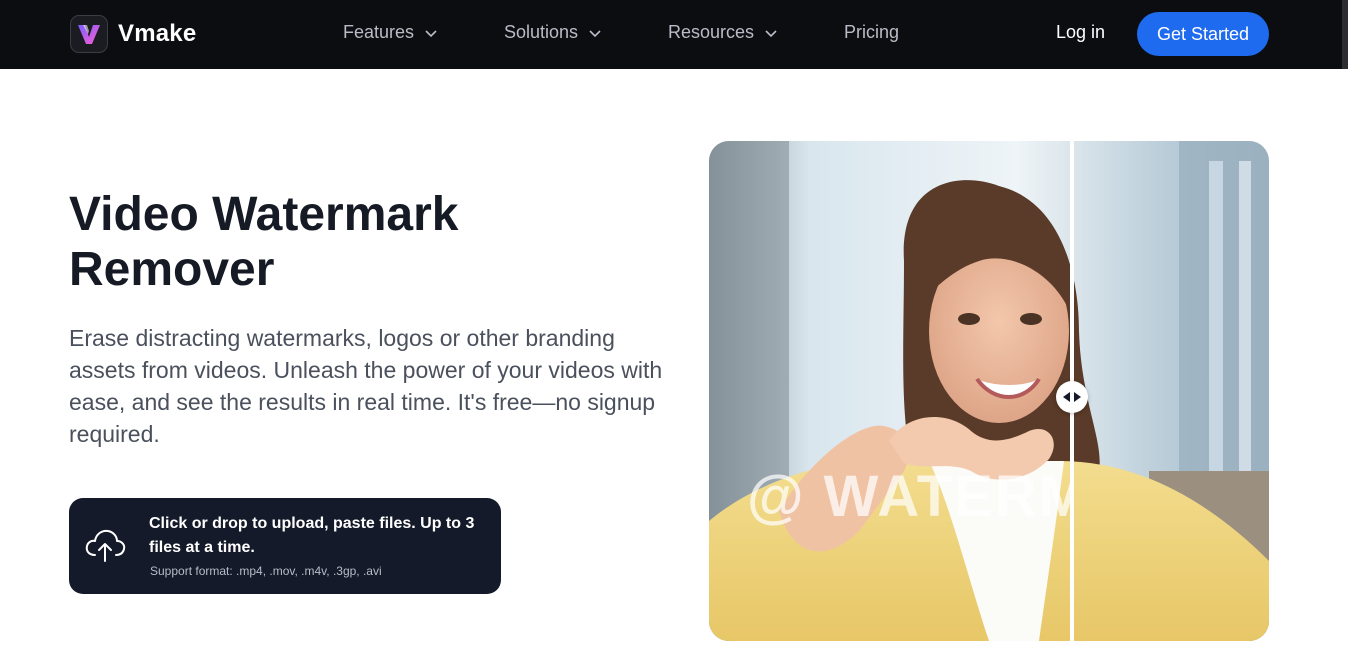 The width and height of the screenshot is (1348, 647). I want to click on nav-features: Features, so click(390, 32).